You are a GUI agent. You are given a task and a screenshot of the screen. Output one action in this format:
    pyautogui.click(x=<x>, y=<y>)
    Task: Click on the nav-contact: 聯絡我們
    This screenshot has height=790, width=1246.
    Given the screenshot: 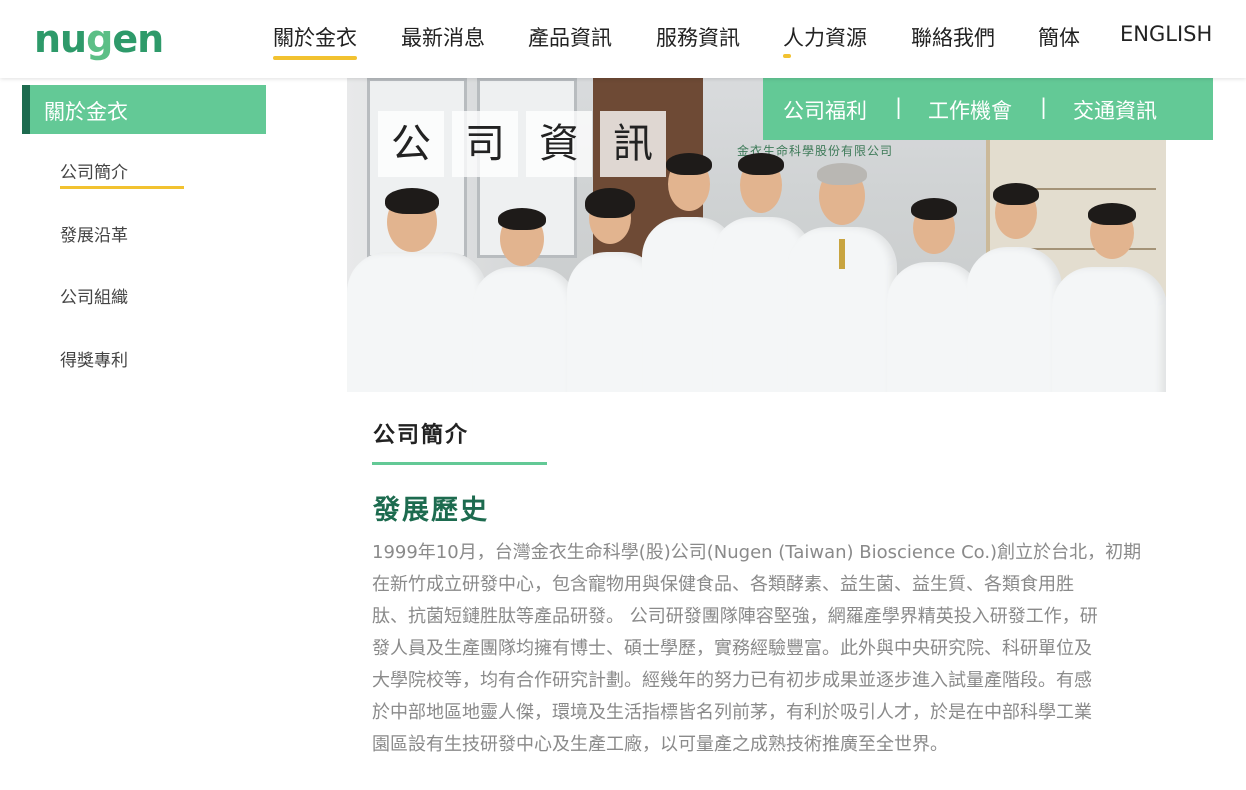 What is the action you would take?
    pyautogui.click(x=953, y=37)
    